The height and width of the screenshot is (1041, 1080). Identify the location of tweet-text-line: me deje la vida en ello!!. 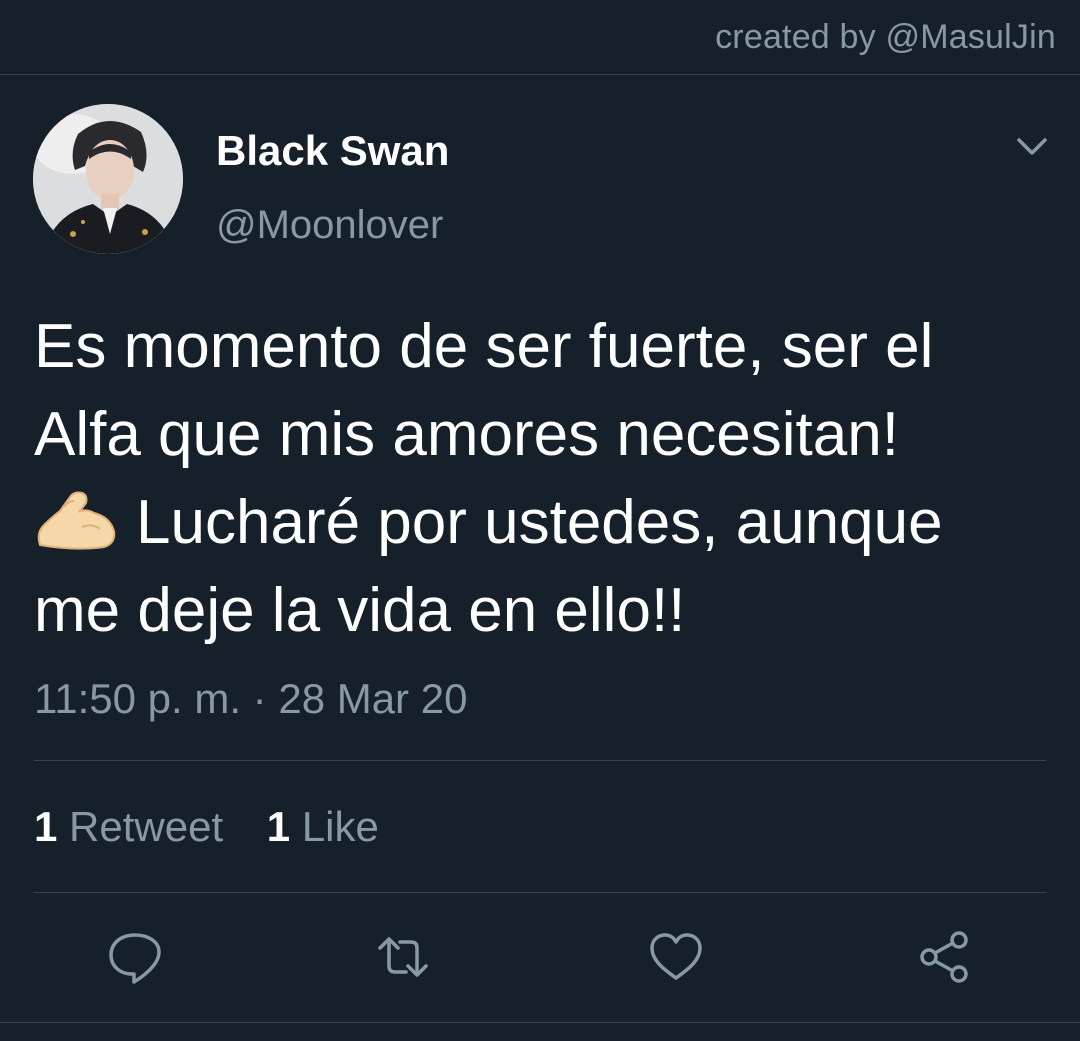
(360, 610).